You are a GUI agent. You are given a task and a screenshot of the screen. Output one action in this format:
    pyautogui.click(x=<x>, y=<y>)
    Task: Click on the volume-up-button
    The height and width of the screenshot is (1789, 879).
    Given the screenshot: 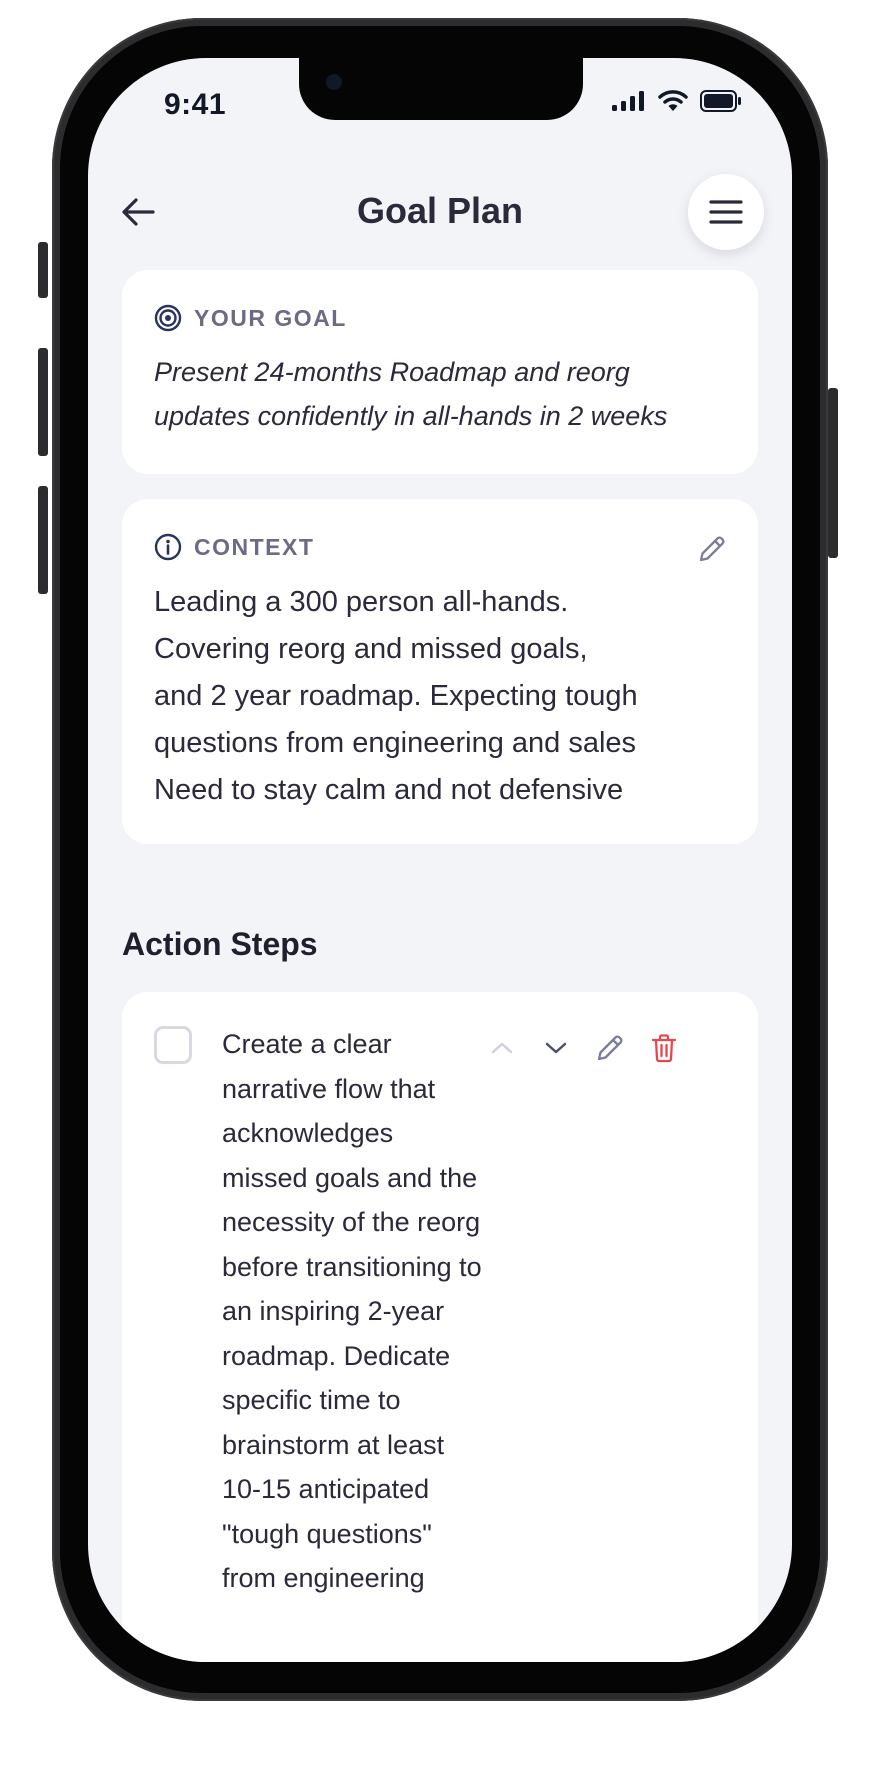 What is the action you would take?
    pyautogui.click(x=43, y=402)
    